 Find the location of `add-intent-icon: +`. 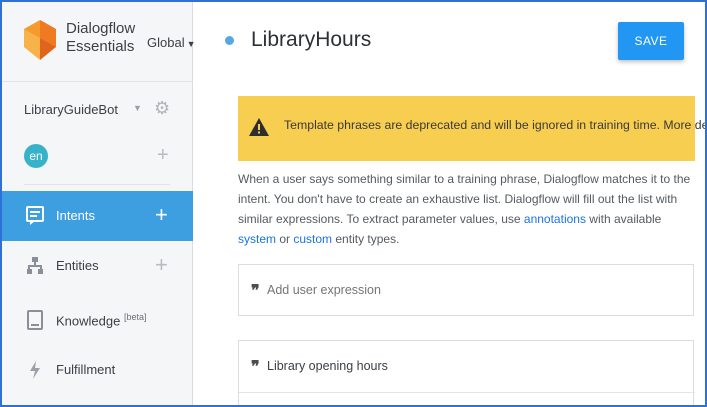

add-intent-icon: + is located at coordinates (161, 215).